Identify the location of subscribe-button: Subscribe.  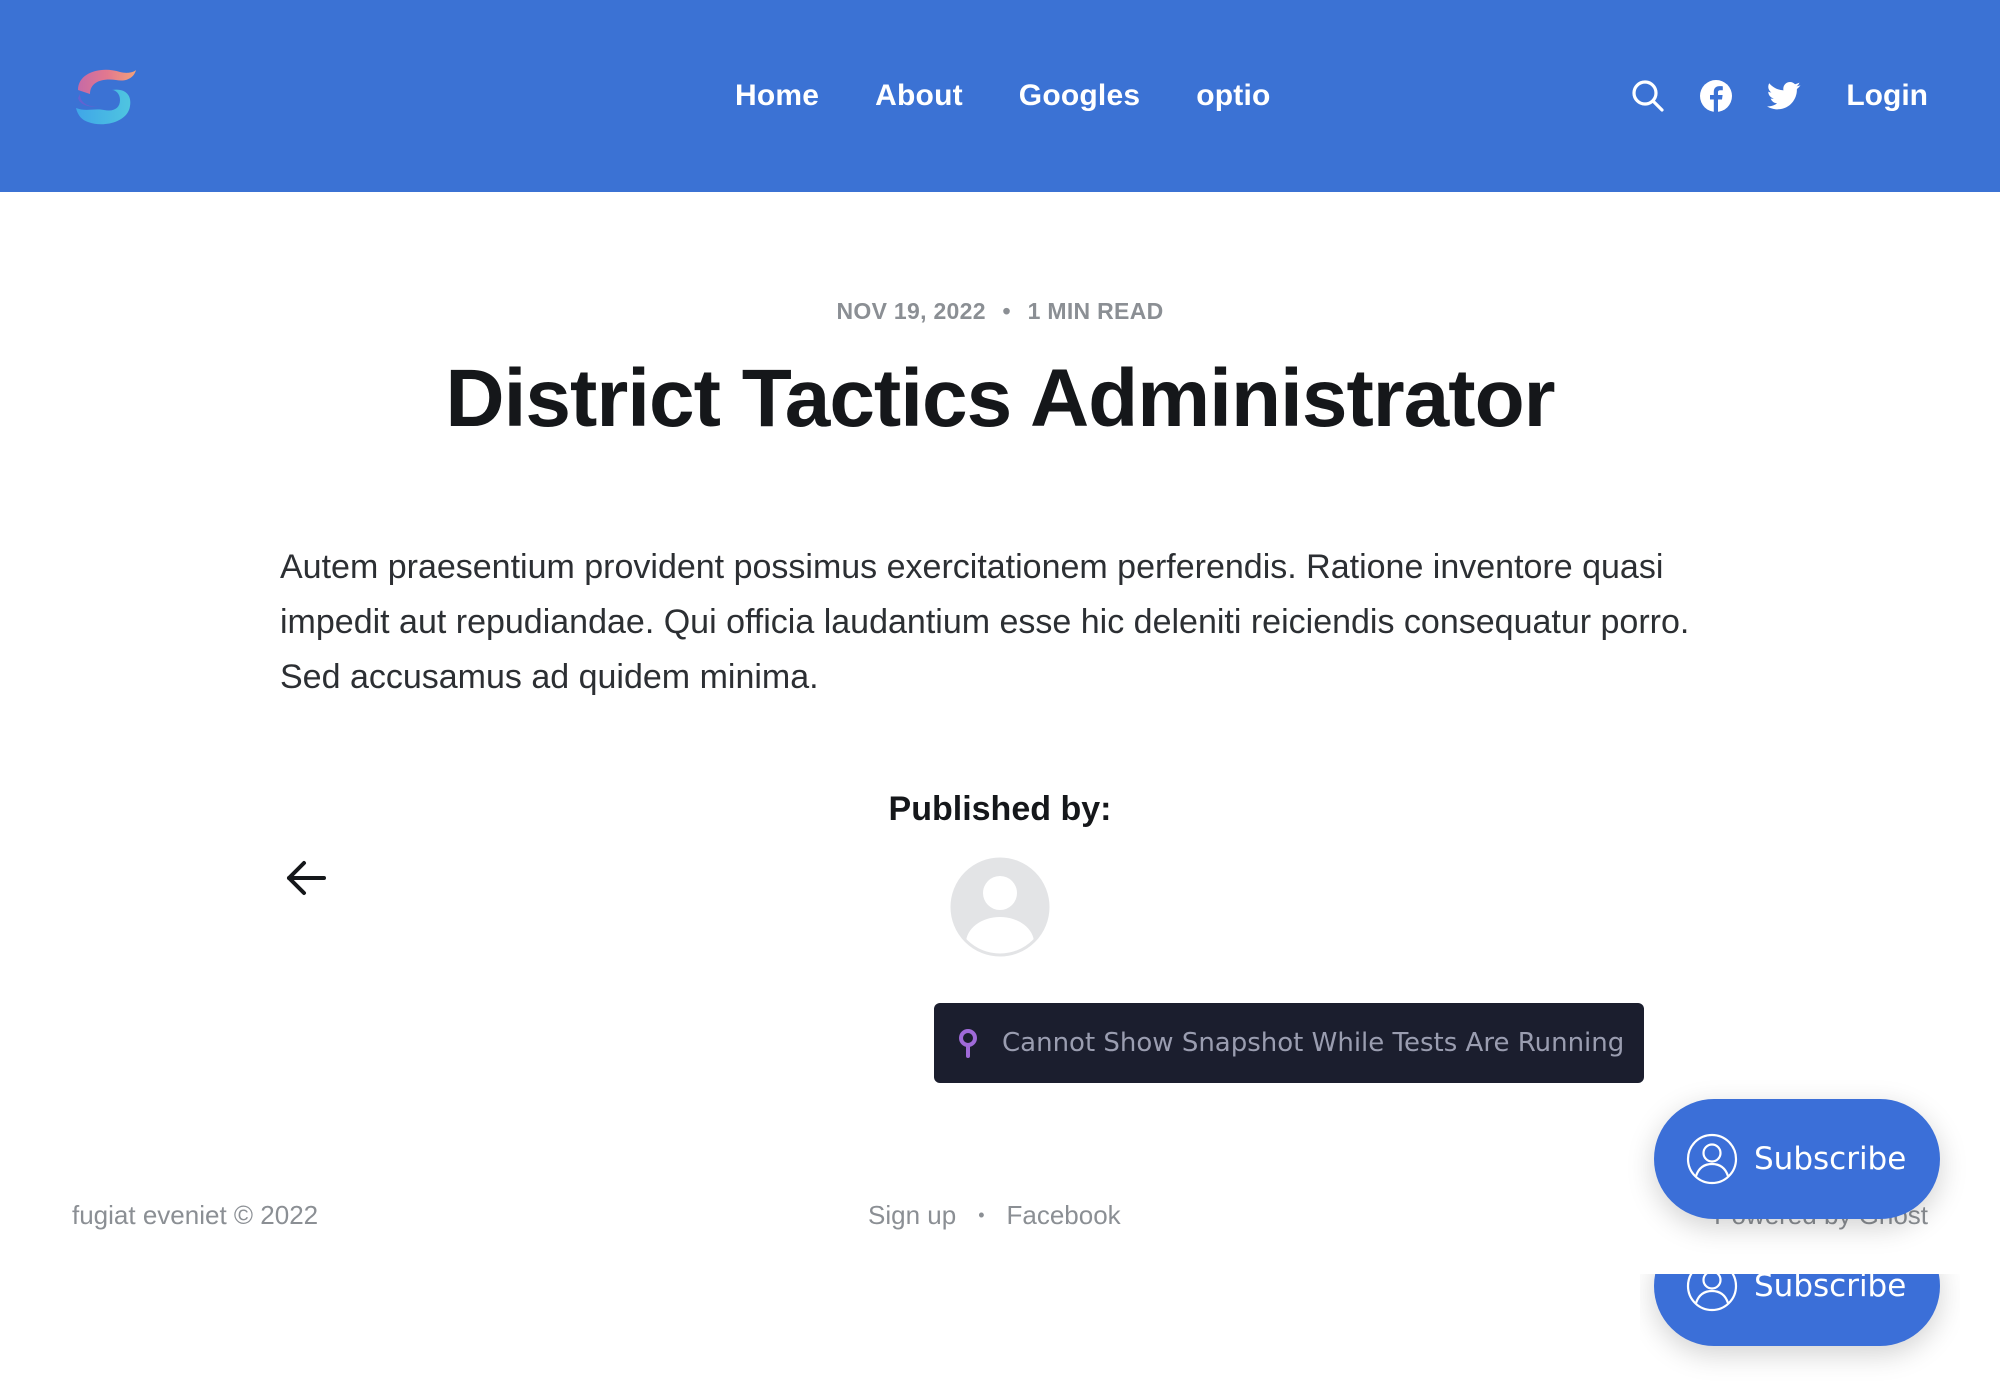
(1797, 1159).